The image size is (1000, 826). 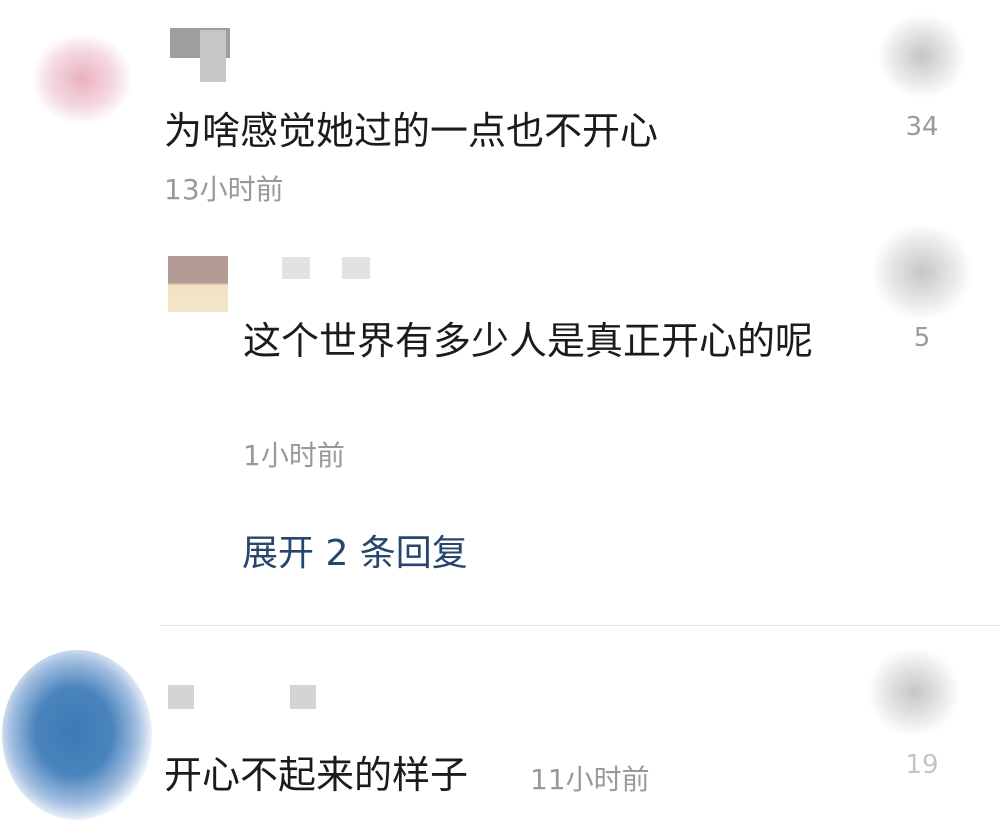 What do you see at coordinates (922, 338) in the screenshot?
I see `like-count: 5` at bounding box center [922, 338].